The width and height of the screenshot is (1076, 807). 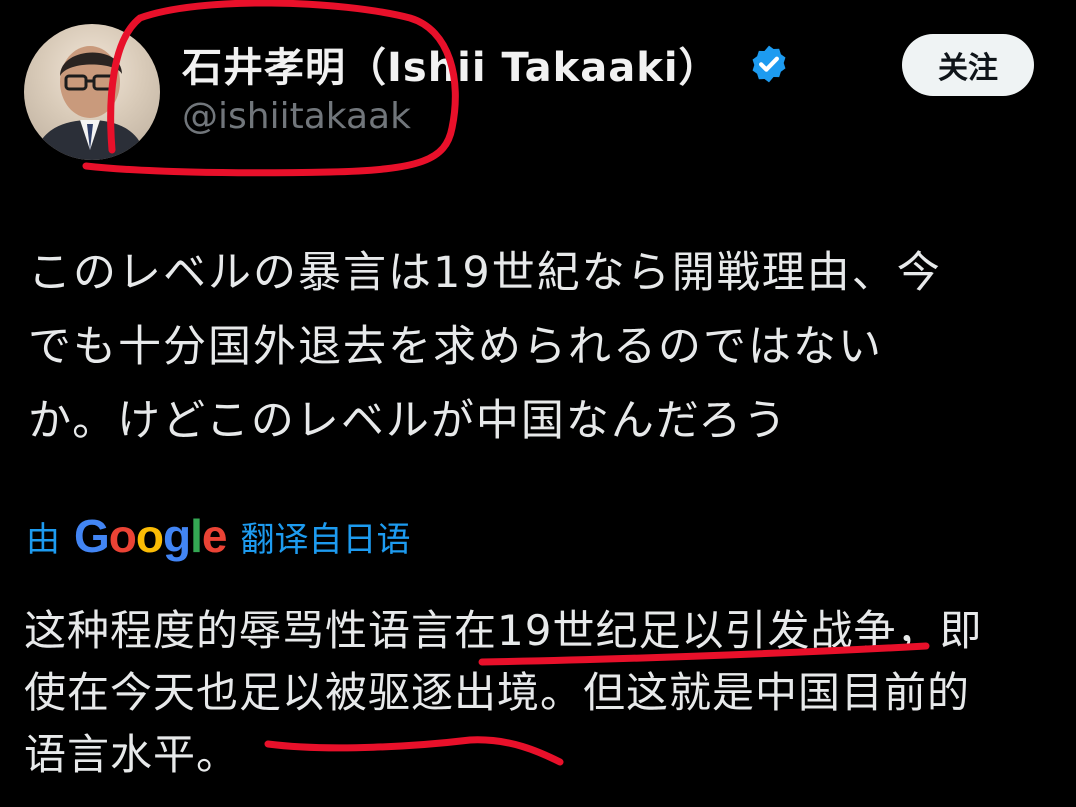 What do you see at coordinates (497, 692) in the screenshot?
I see `translated-text-line: 使在今天也足以被驱逐出境。但这就是中国目前的` at bounding box center [497, 692].